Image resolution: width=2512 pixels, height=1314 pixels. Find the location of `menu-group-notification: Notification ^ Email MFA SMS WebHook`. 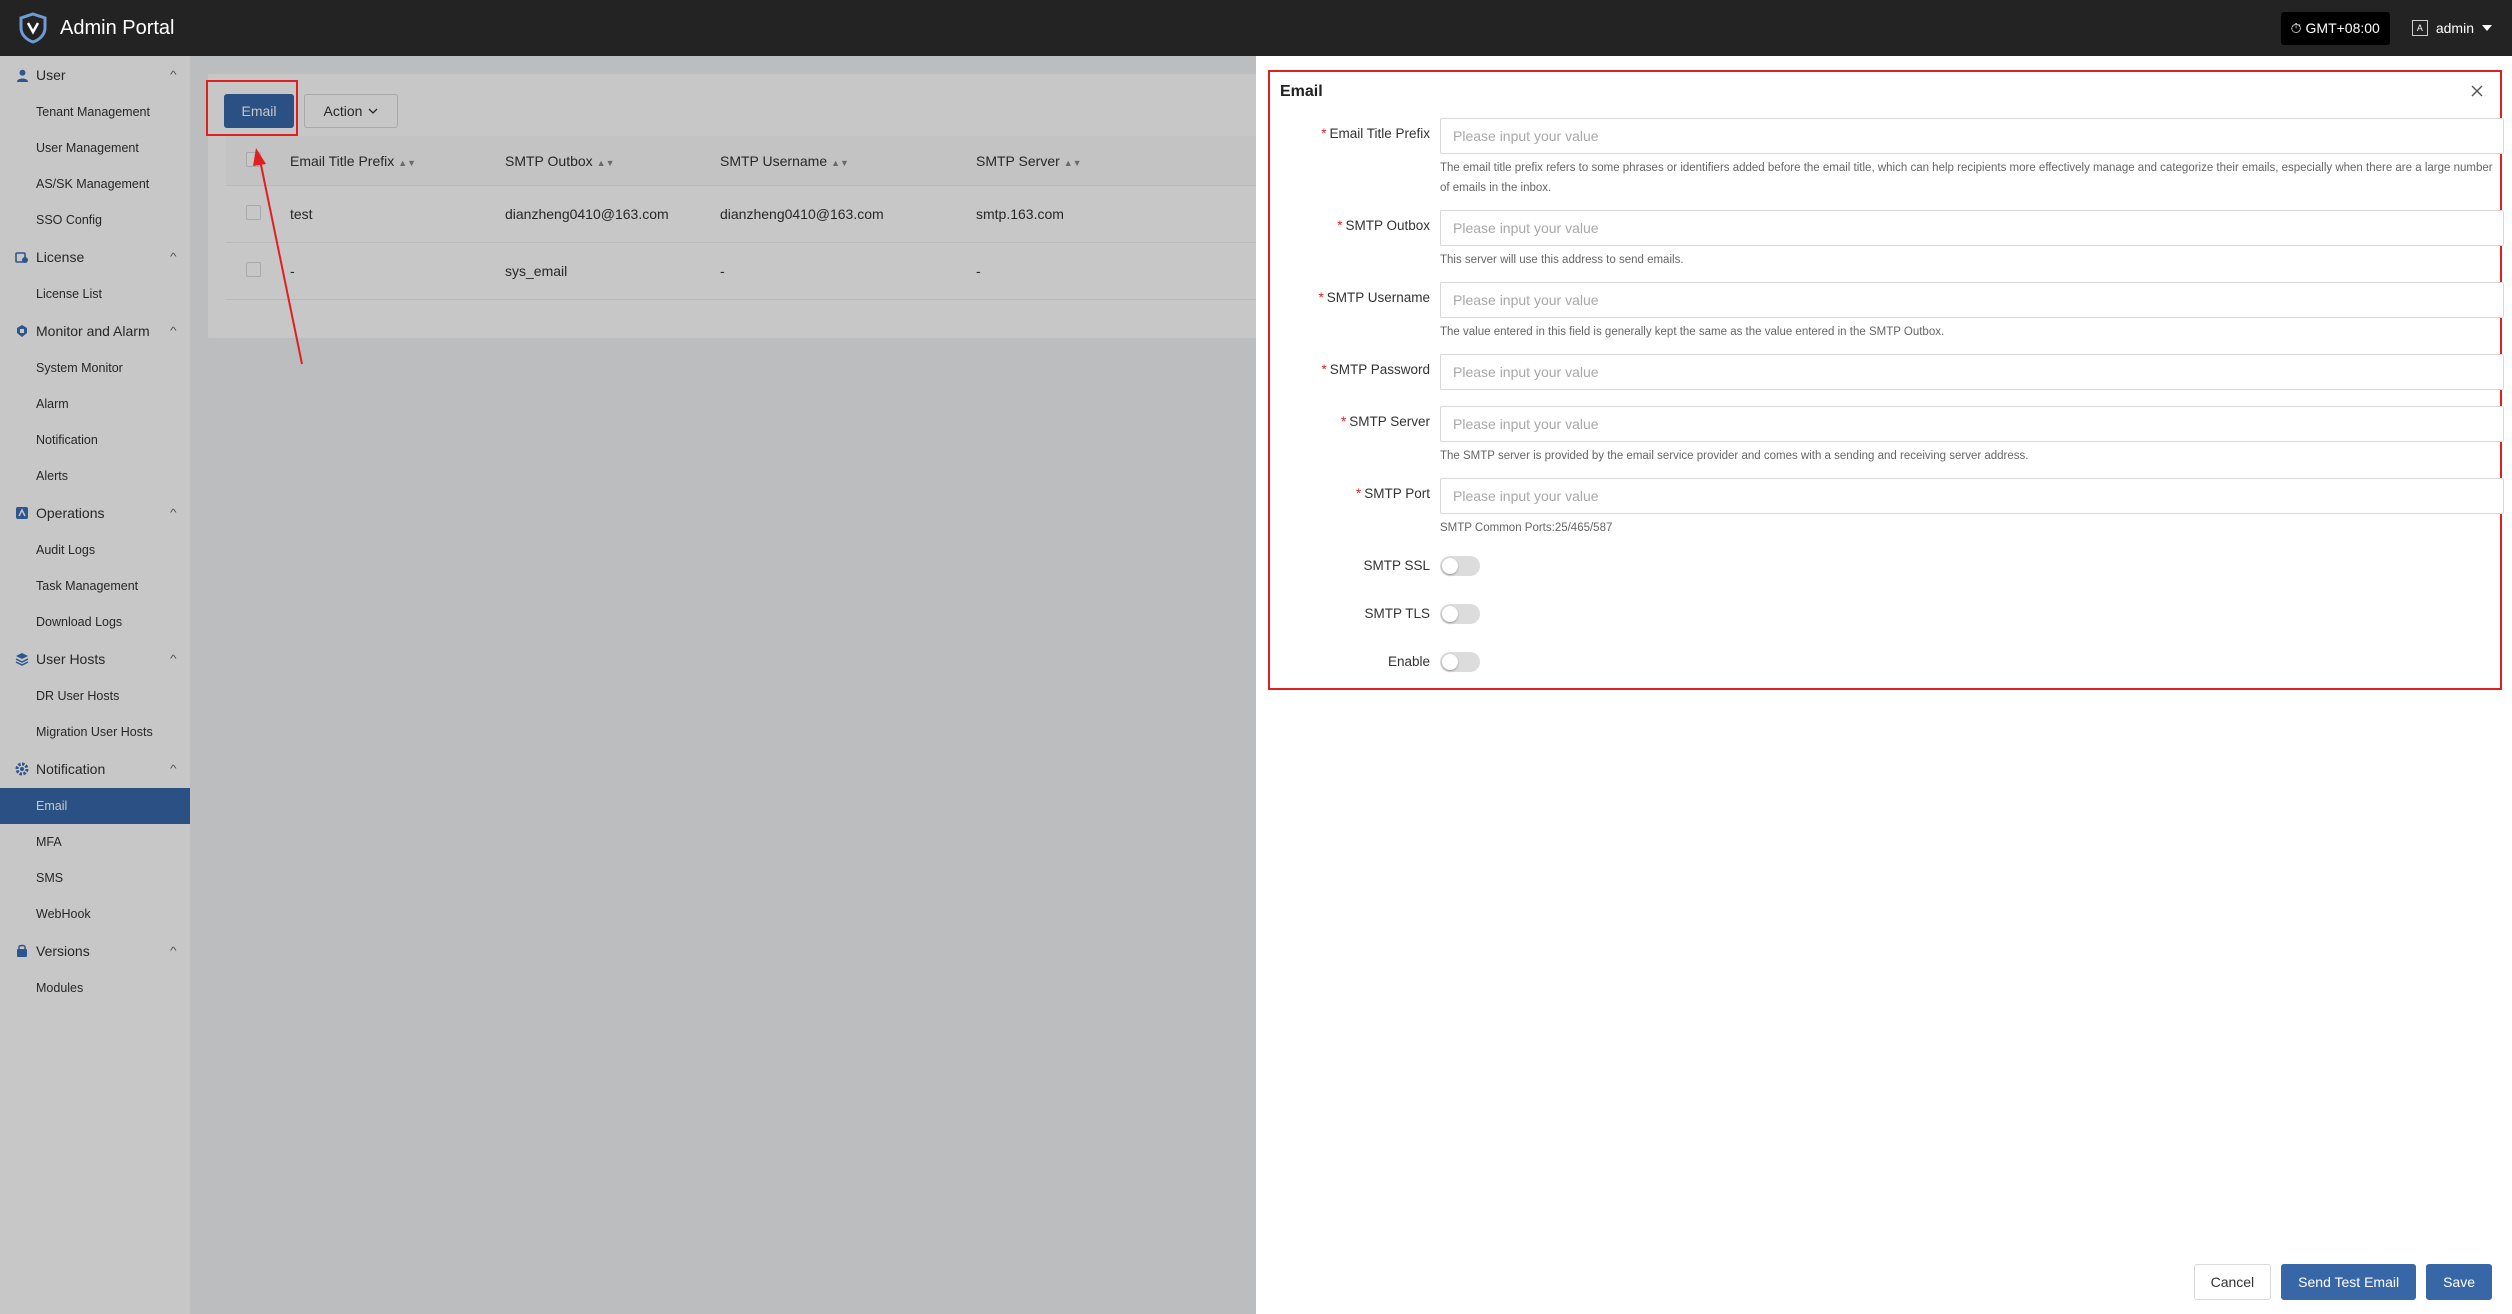

menu-group-notification: Notification ^ Email MFA SMS WebHook is located at coordinates (95, 841).